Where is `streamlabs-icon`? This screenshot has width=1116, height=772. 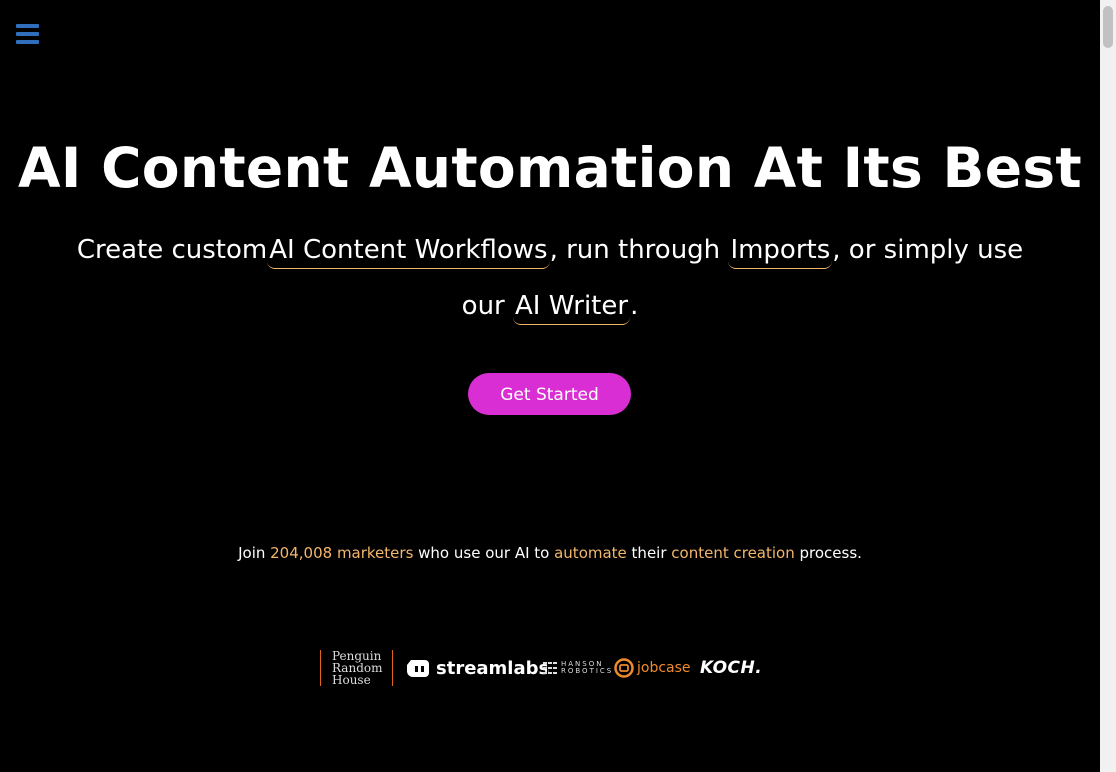 streamlabs-icon is located at coordinates (418, 668).